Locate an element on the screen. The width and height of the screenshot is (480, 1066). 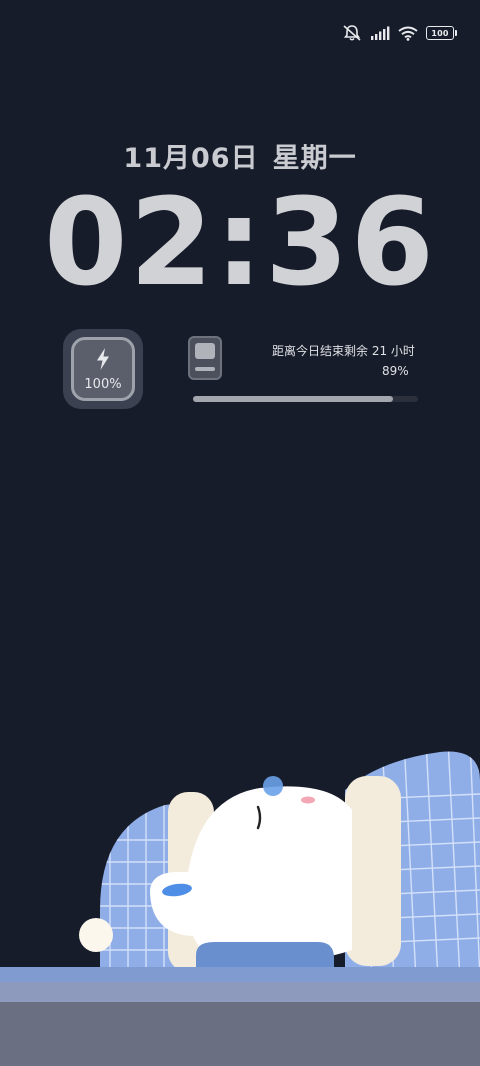
charge-widget: 100% is located at coordinates (103, 369).